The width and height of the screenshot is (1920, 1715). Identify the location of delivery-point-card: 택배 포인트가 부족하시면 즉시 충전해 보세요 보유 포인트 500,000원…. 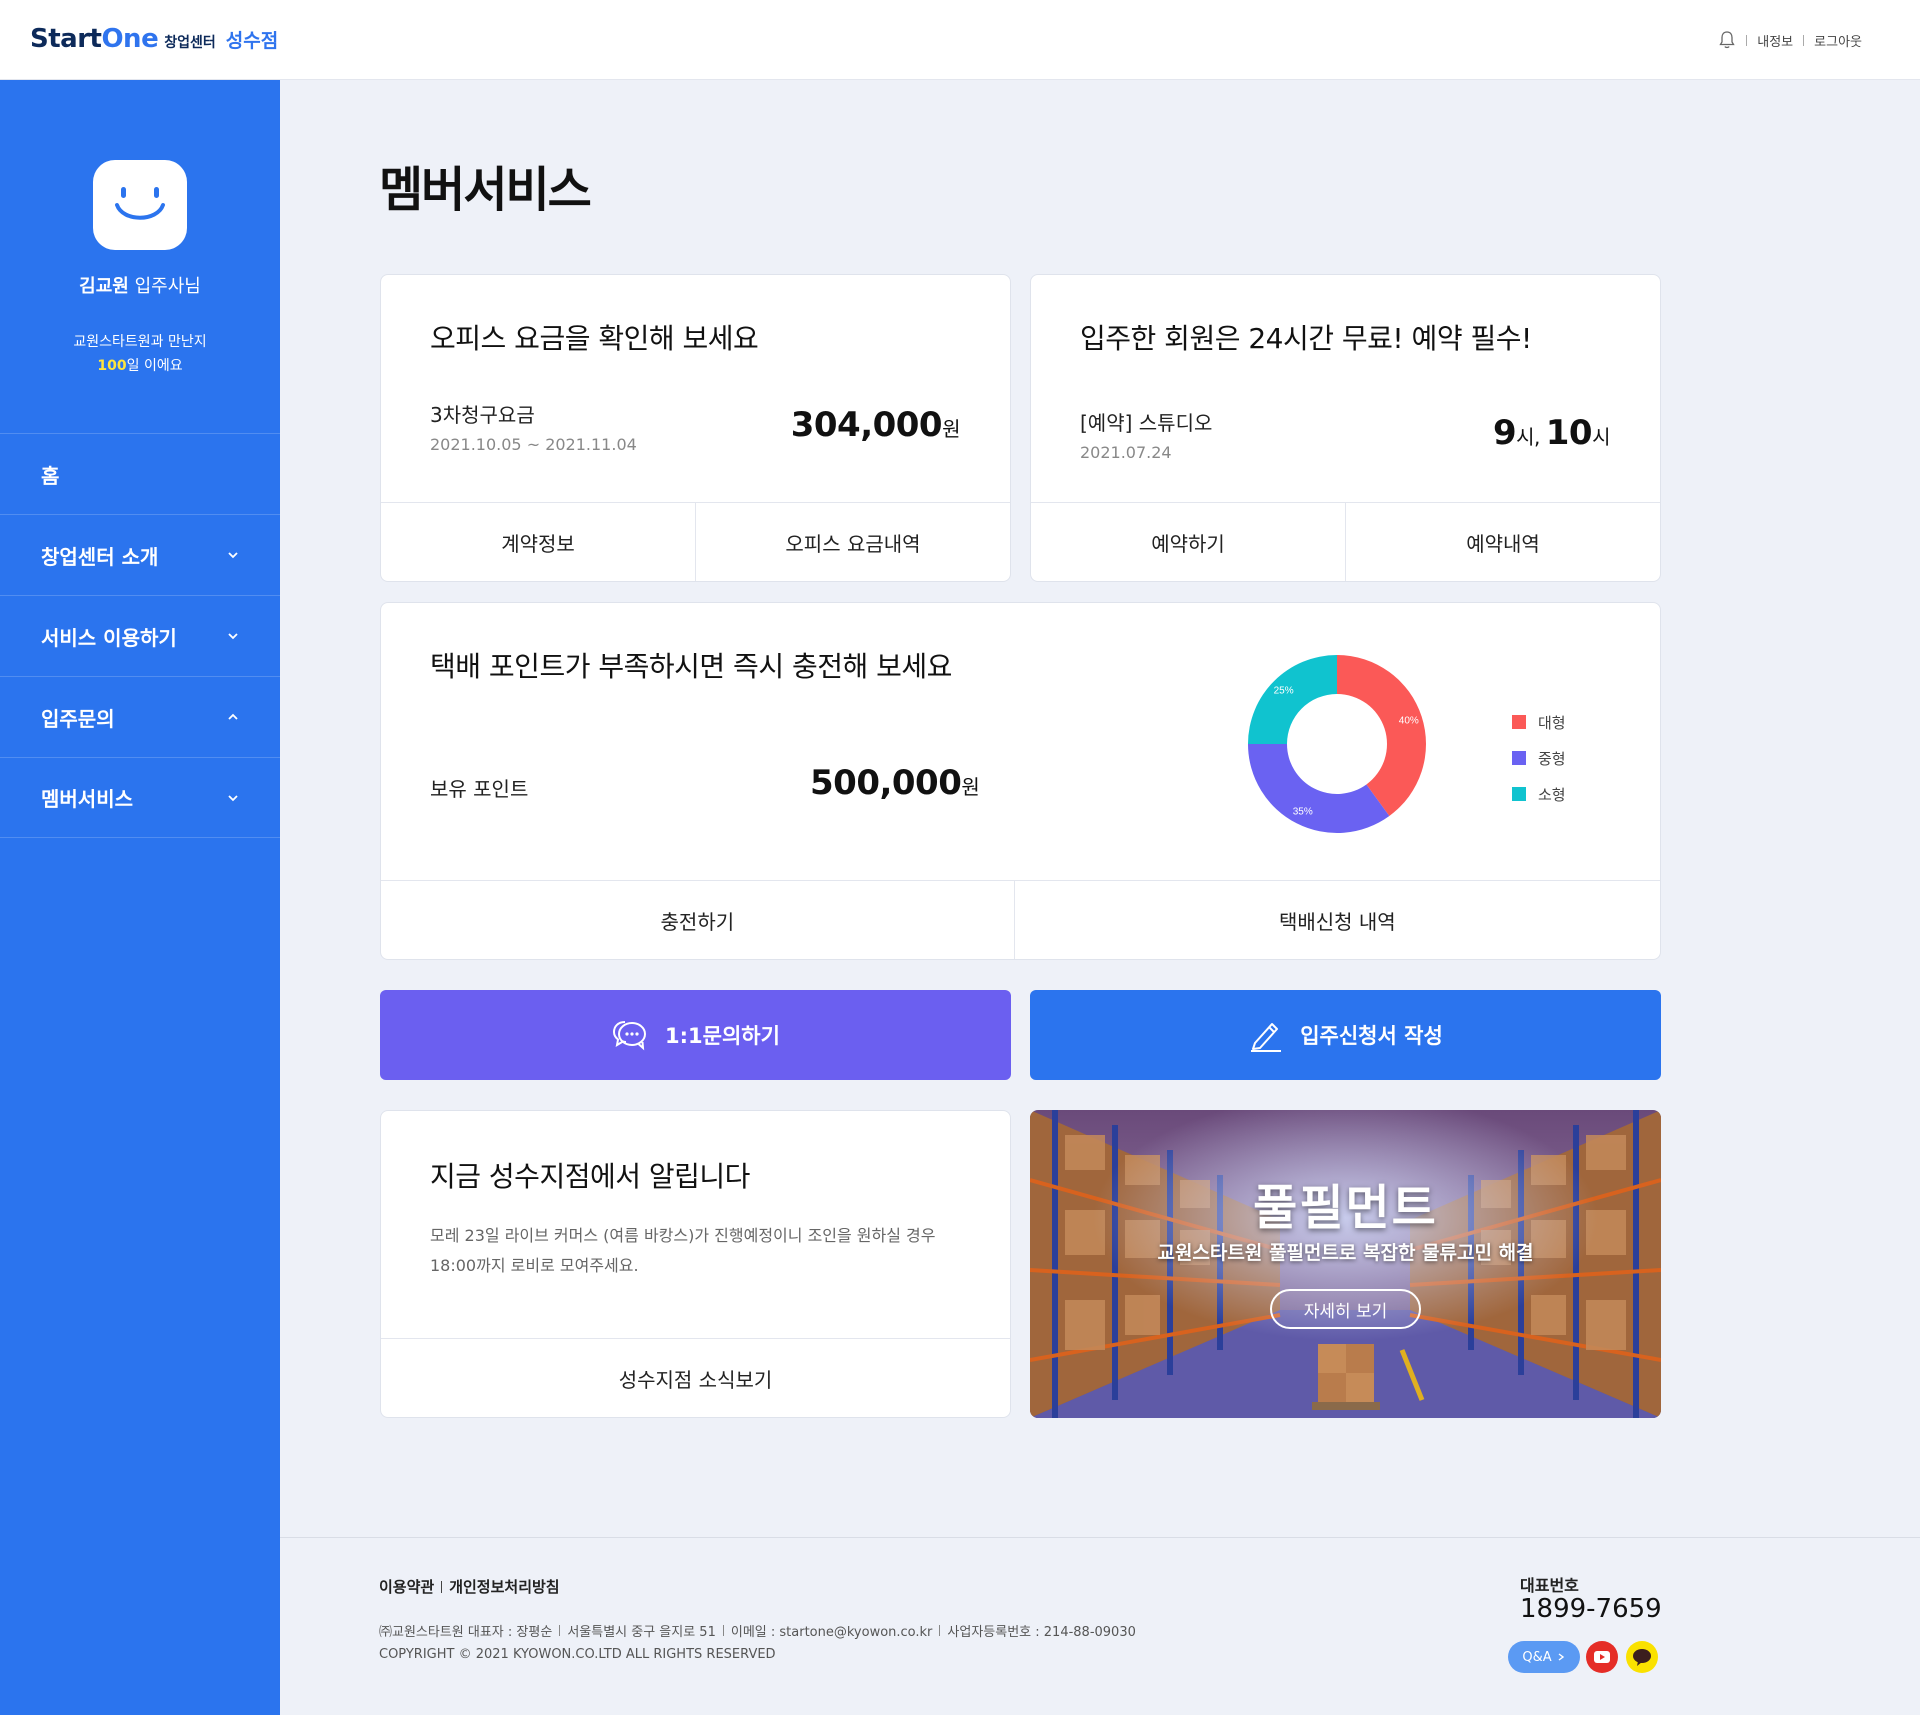
(1020, 781).